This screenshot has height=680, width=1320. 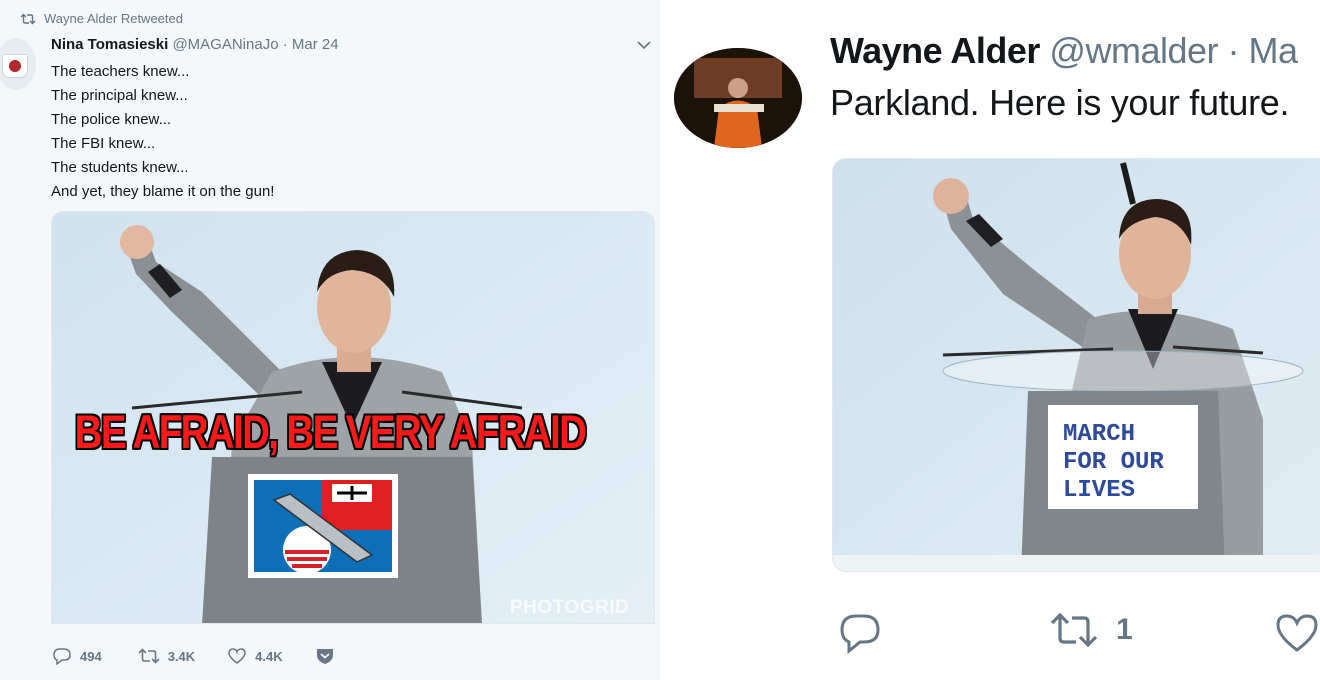 I want to click on tweet-line: And yet, they blame it on the gun!, so click(x=163, y=191).